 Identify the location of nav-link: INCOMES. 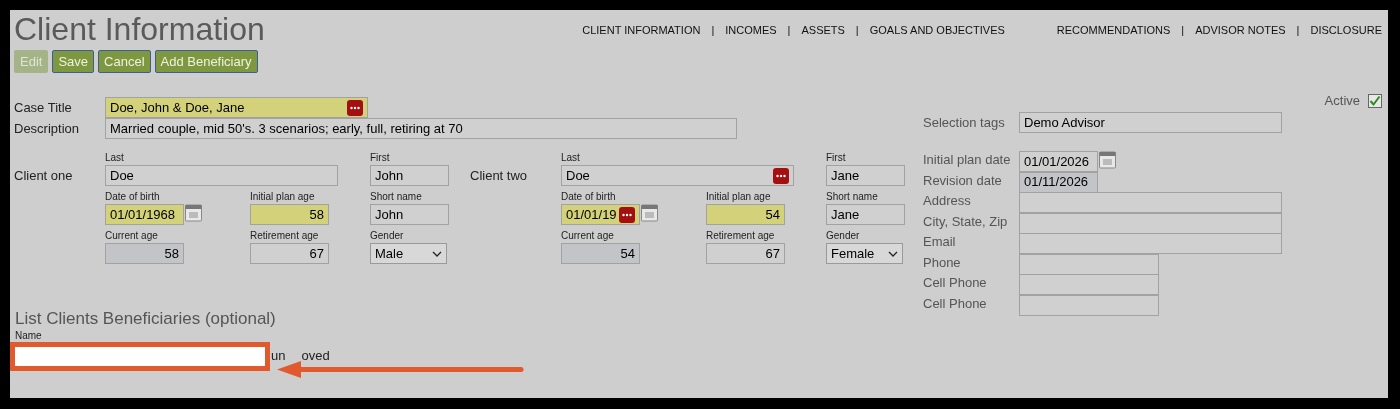
(751, 30).